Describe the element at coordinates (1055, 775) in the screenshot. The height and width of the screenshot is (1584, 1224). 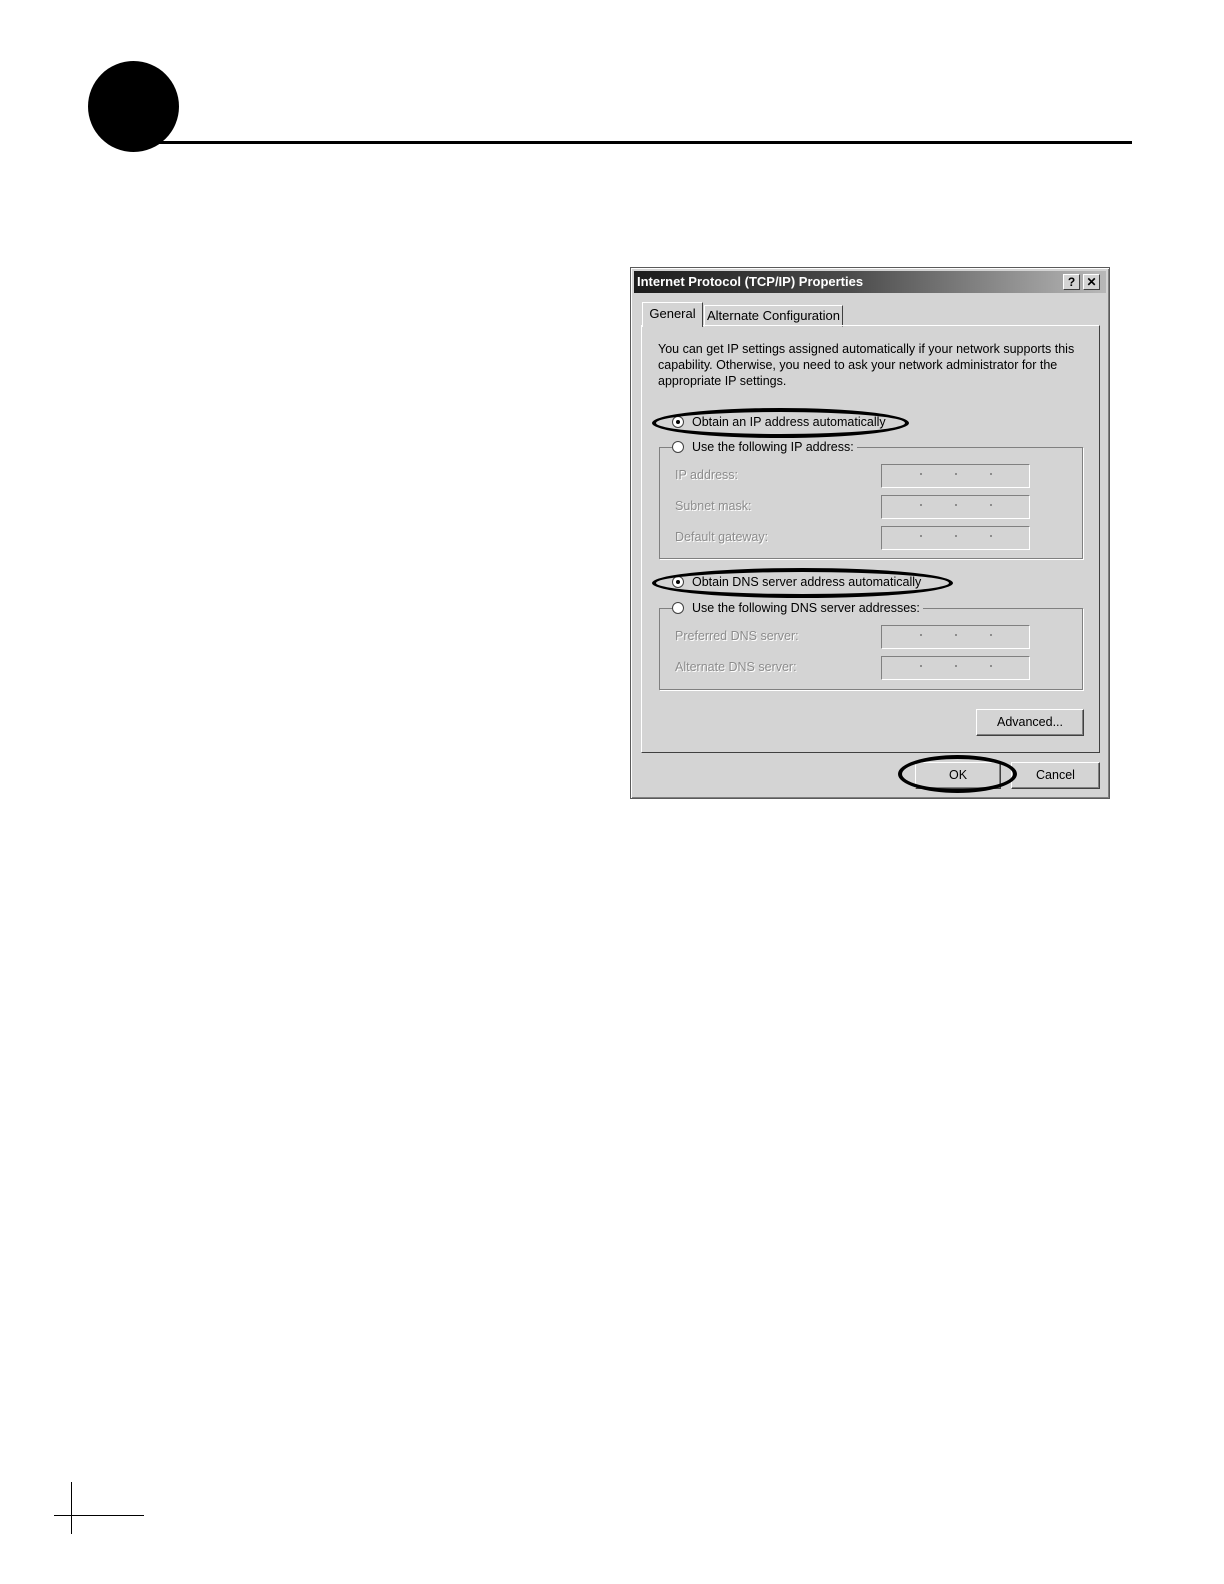
I see `cancel-button: Cancel` at that location.